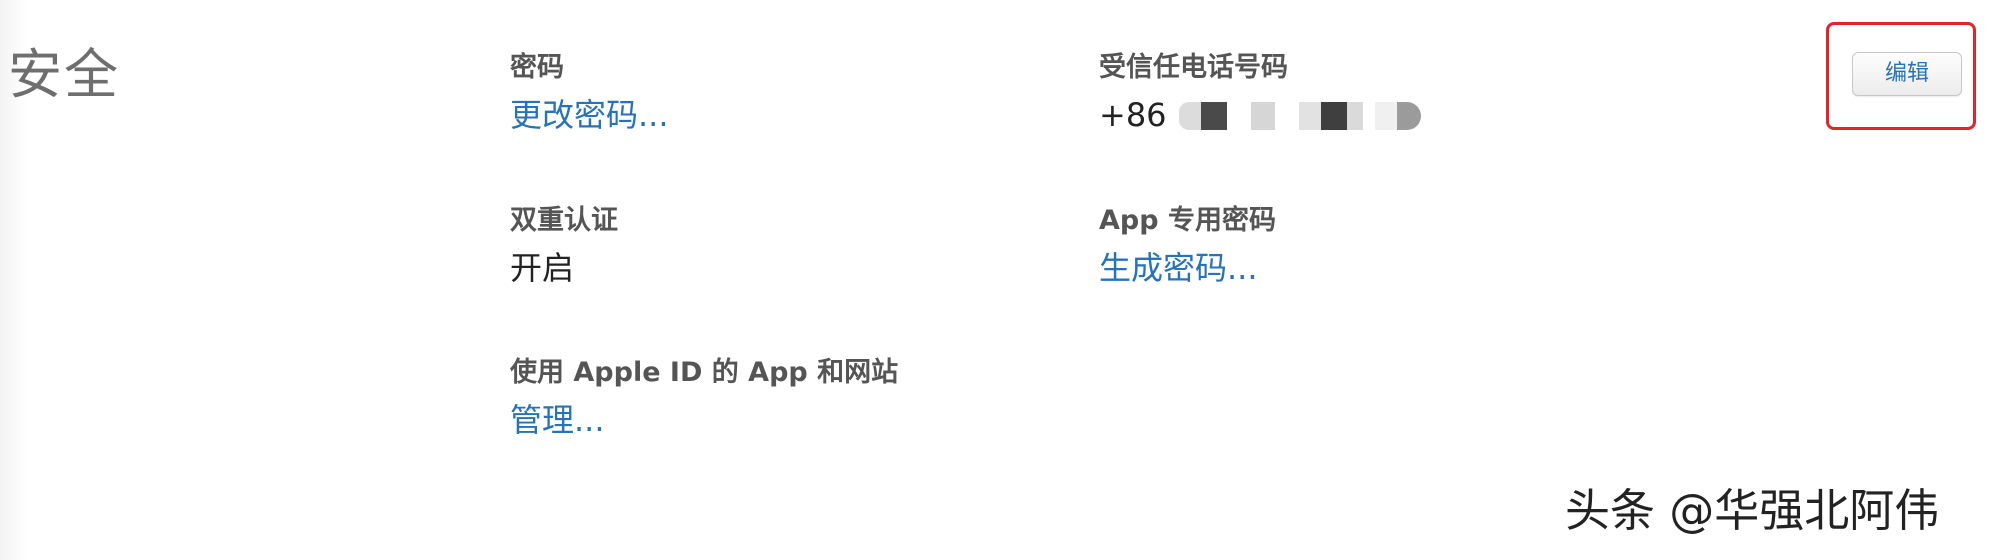 This screenshot has width=1996, height=560. What do you see at coordinates (64, 74) in the screenshot?
I see `section-title: 安全` at bounding box center [64, 74].